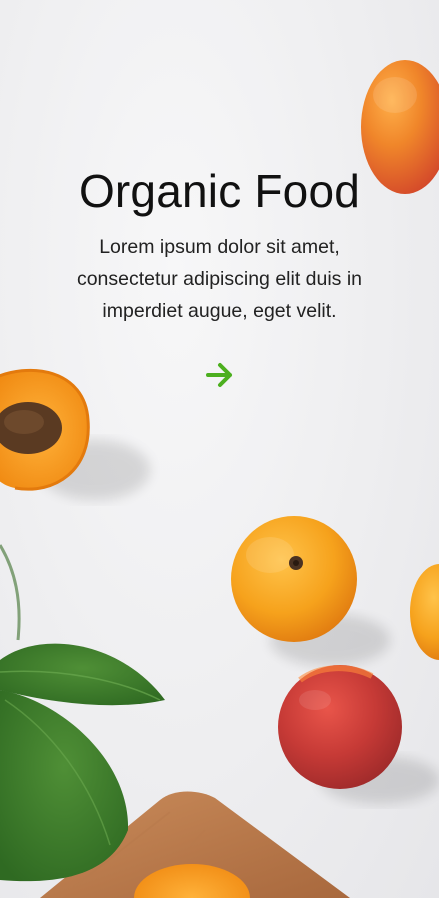  What do you see at coordinates (424, 612) in the screenshot?
I see `apricot-right-edge` at bounding box center [424, 612].